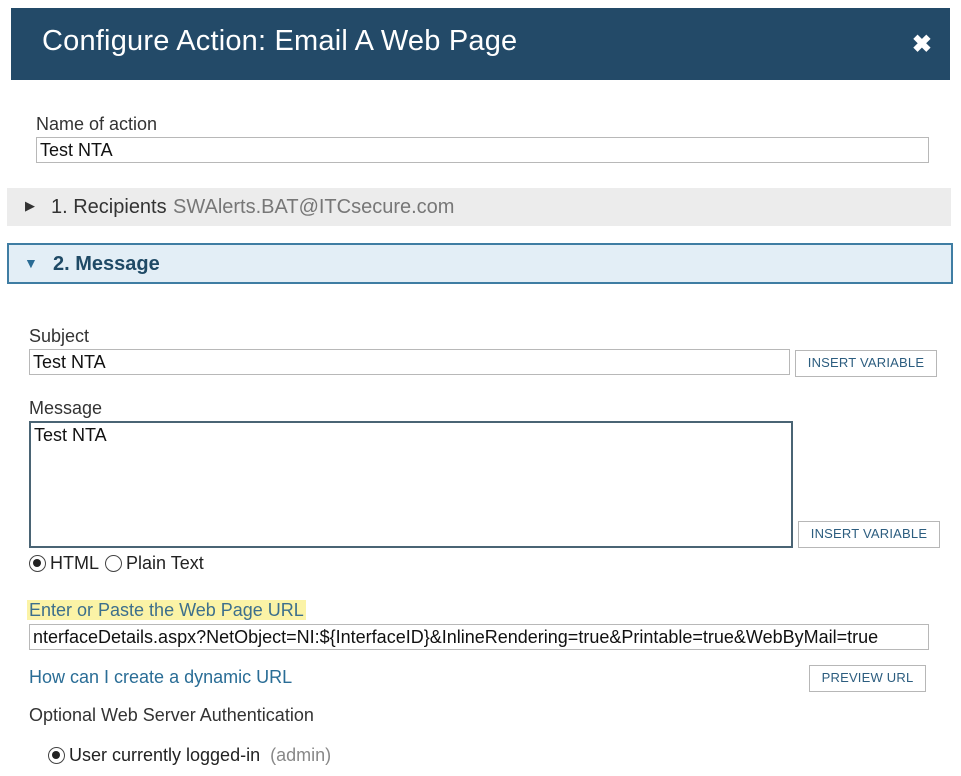 The height and width of the screenshot is (776, 961). I want to click on radio-html-label: HTML, so click(74, 563).